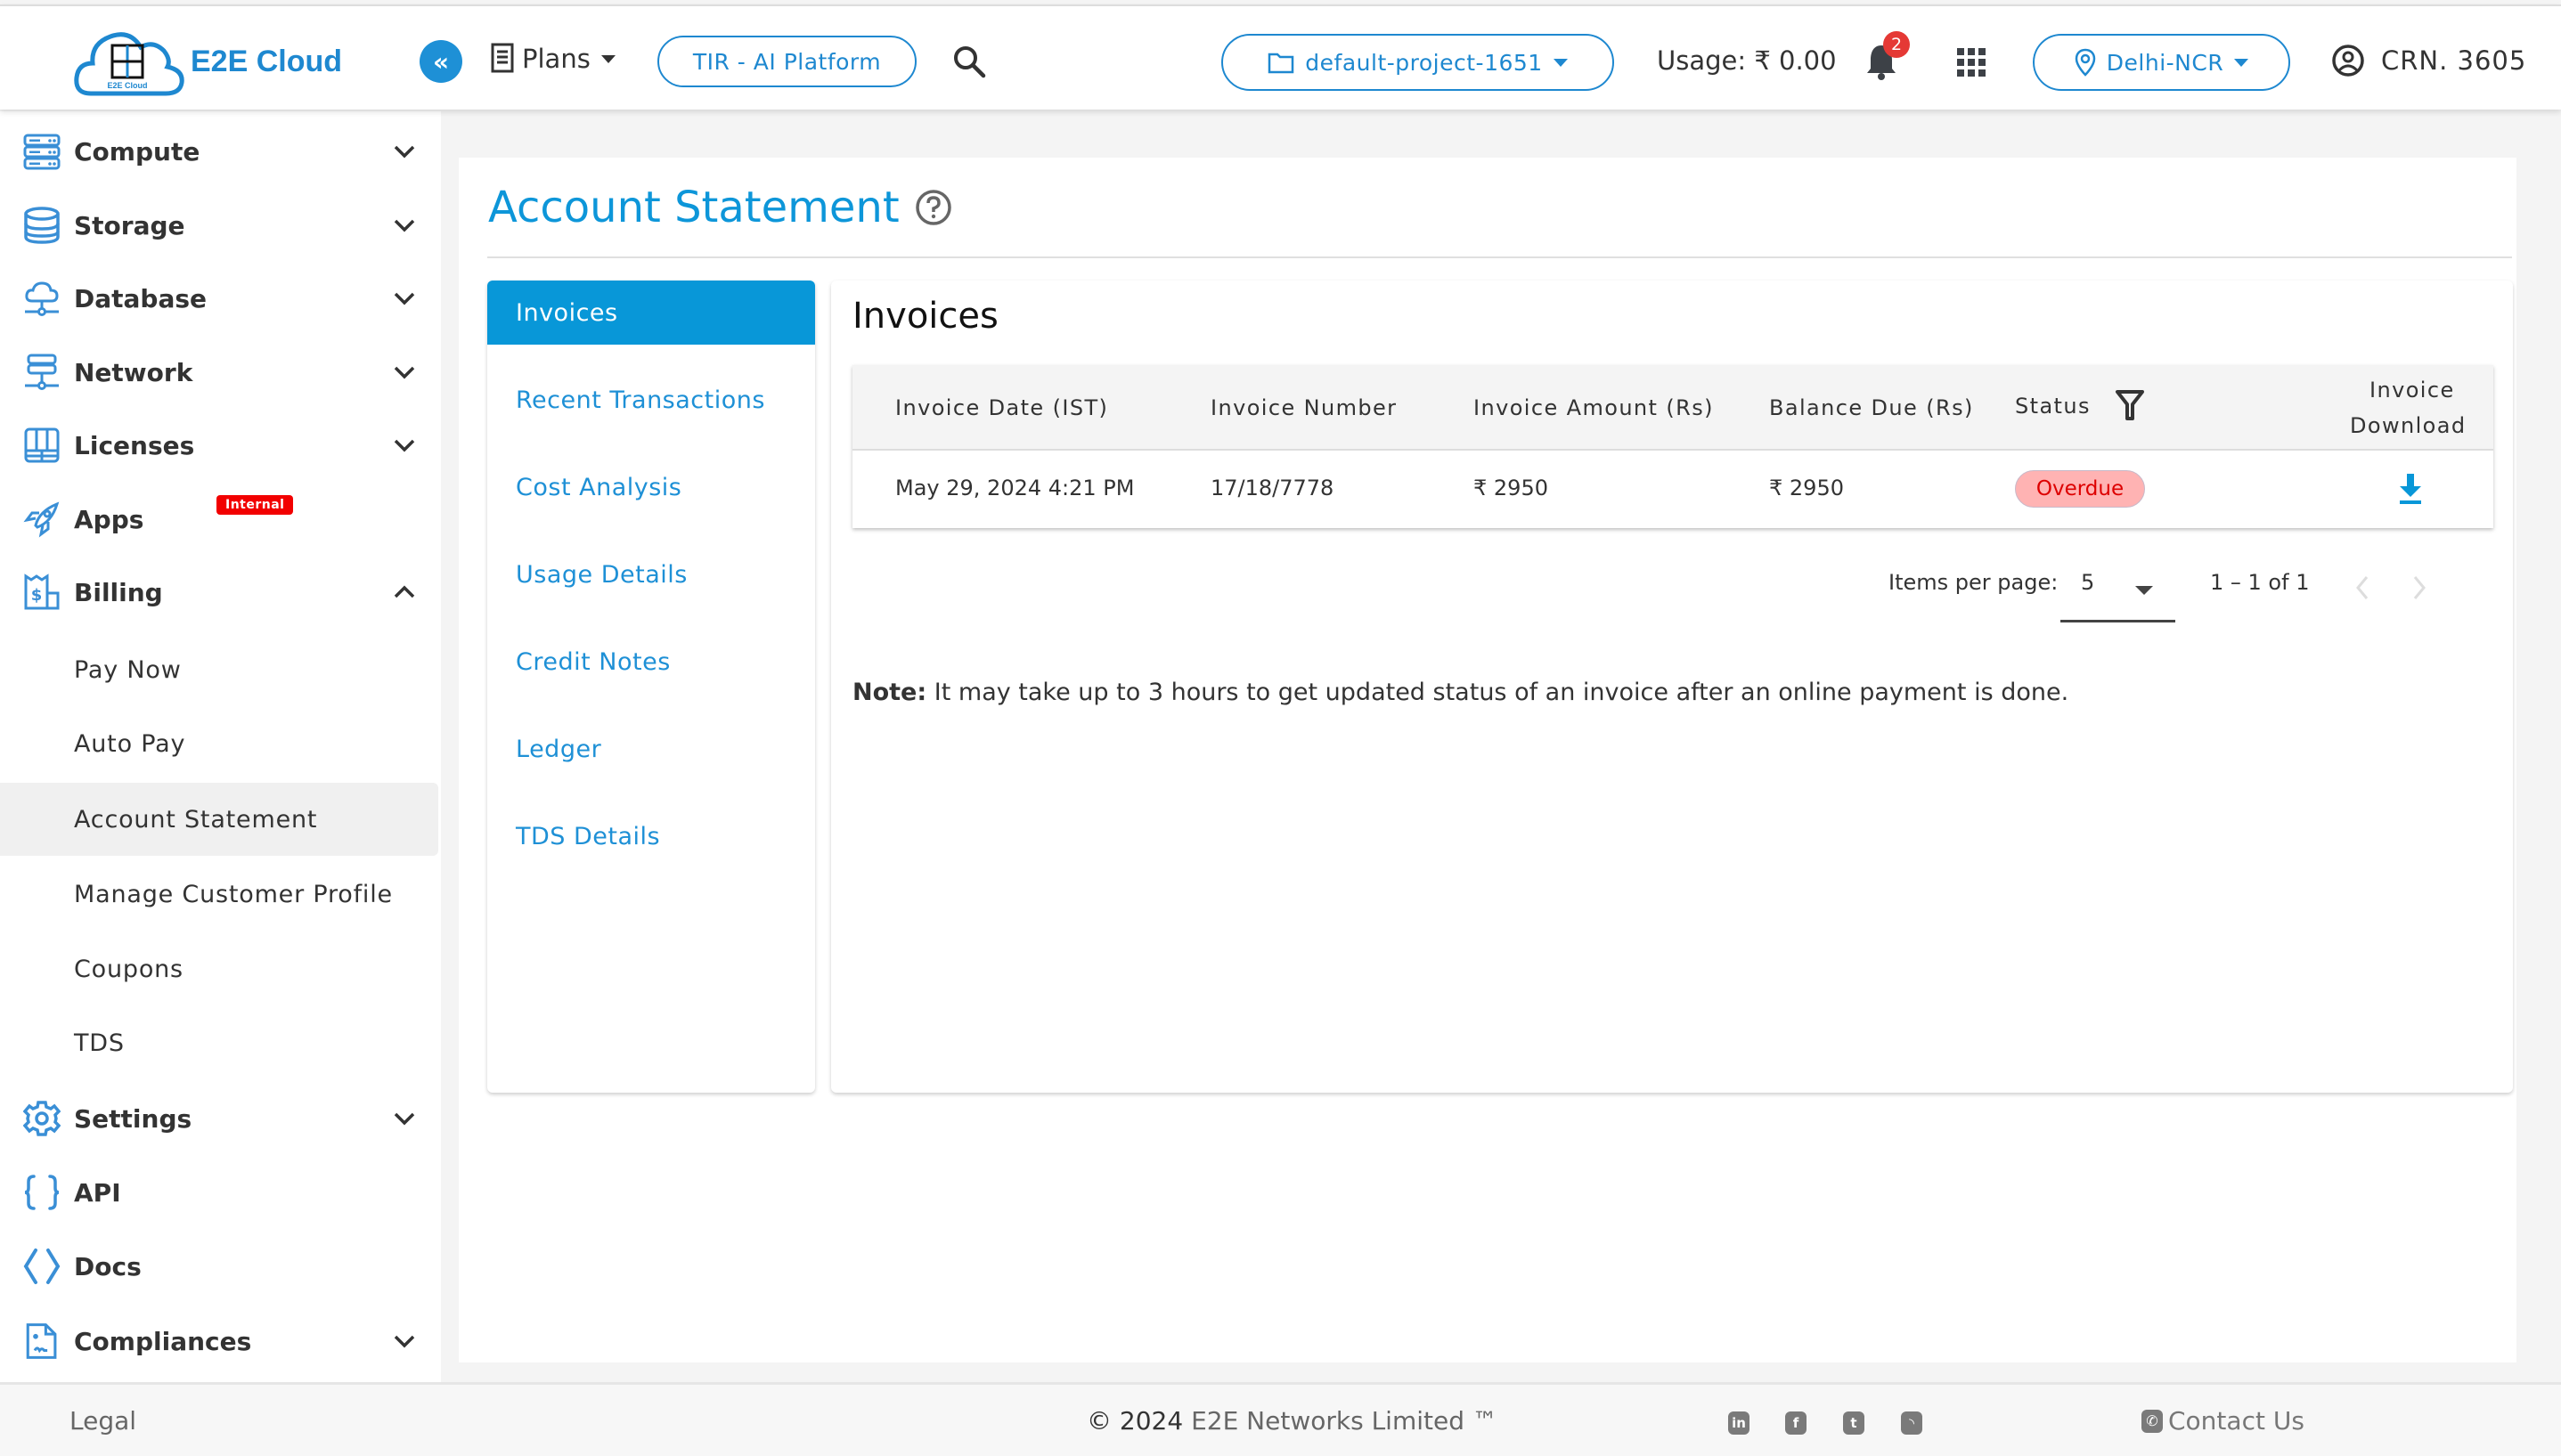  I want to click on project-name: default-project-1651, so click(1424, 62).